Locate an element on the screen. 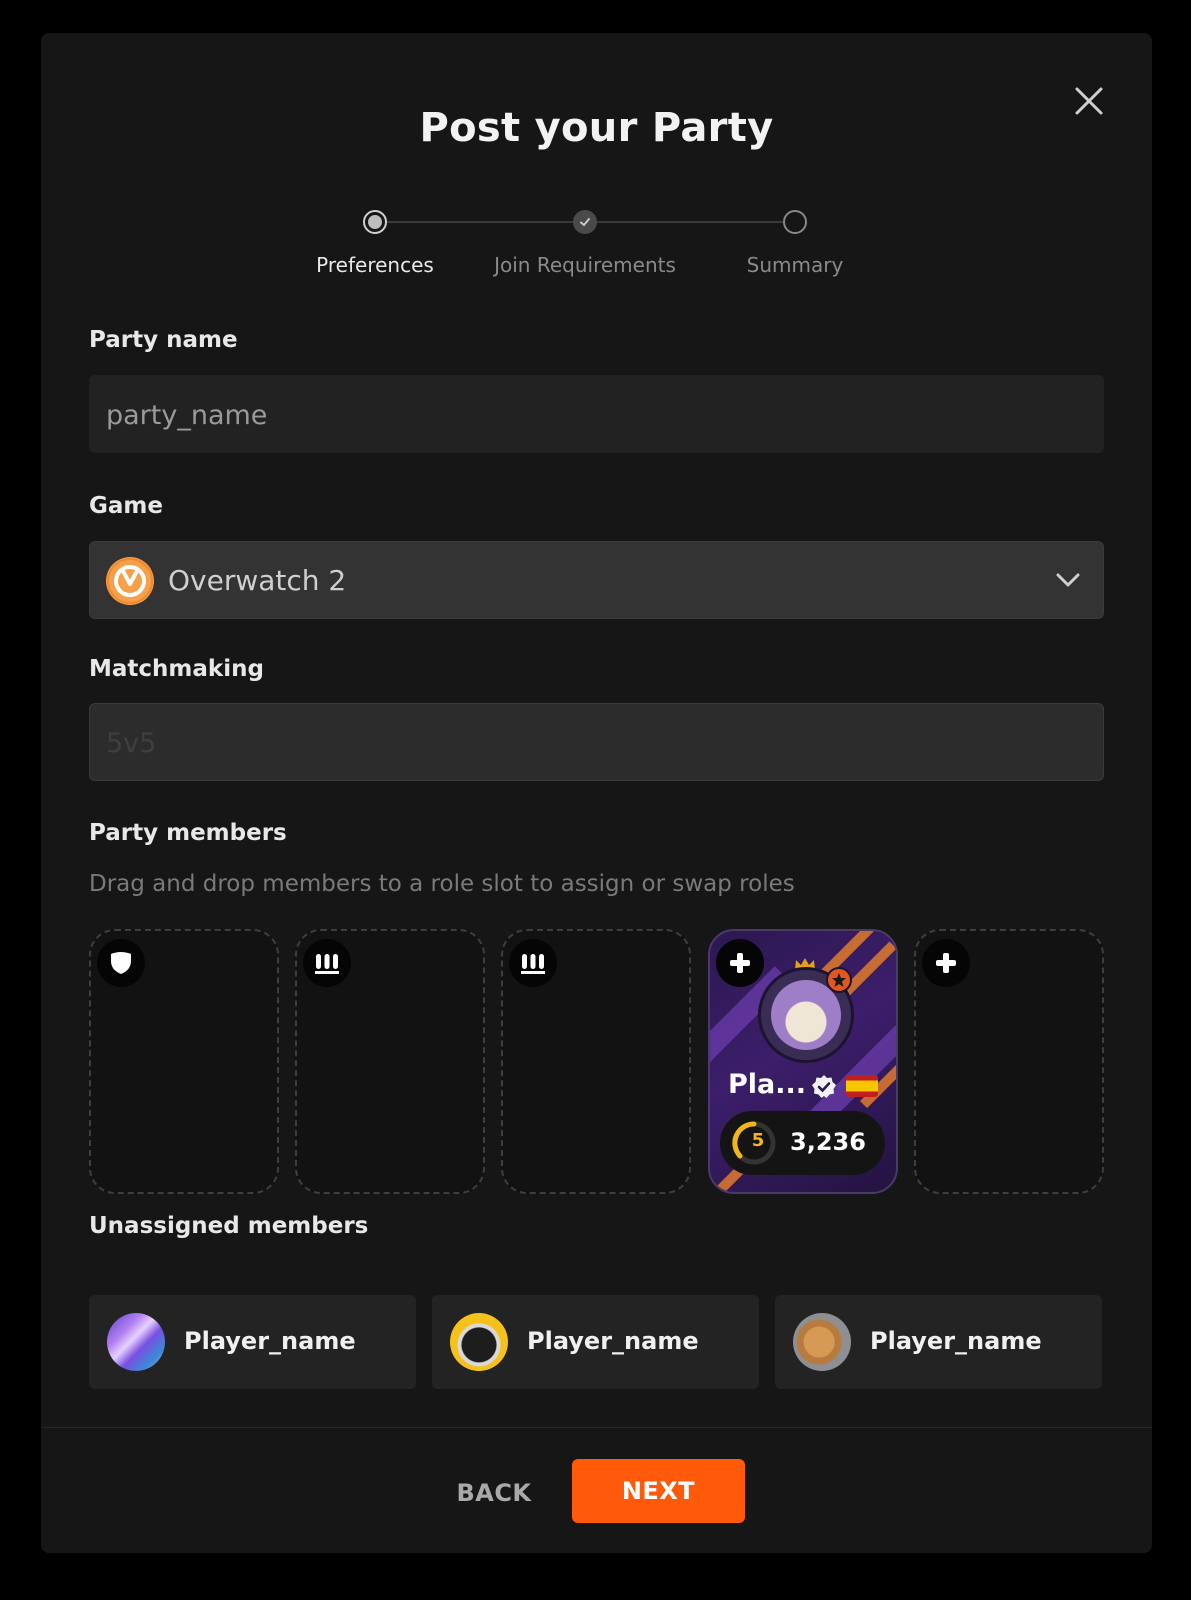  step-indicator-preferences is located at coordinates (375, 222).